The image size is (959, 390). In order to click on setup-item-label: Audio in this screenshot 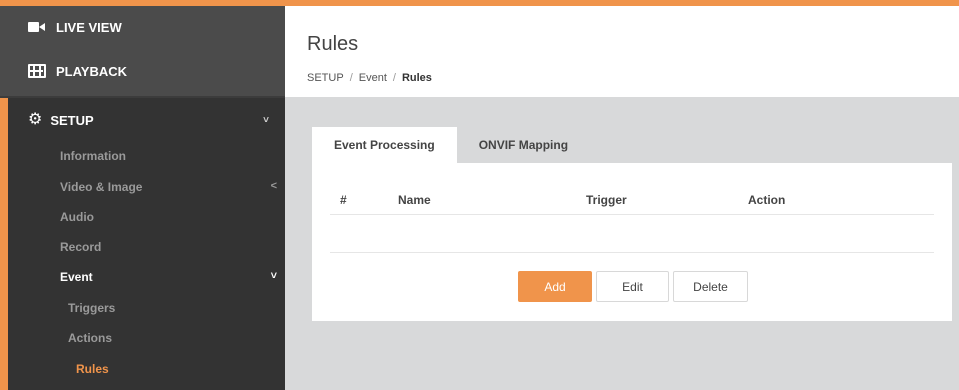, I will do `click(77, 217)`.